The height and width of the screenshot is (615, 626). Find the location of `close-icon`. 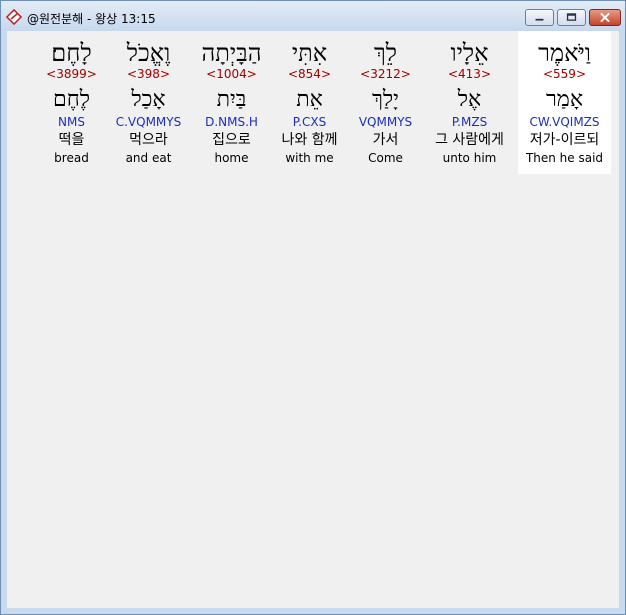

close-icon is located at coordinates (605, 17).